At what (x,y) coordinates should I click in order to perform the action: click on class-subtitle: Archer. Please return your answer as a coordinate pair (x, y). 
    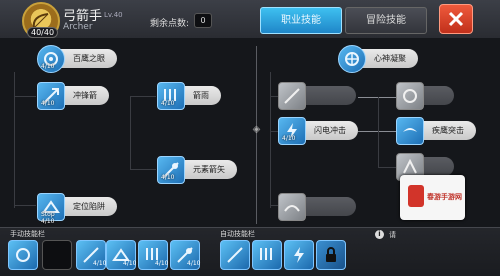
    Looking at the image, I should click on (78, 27).